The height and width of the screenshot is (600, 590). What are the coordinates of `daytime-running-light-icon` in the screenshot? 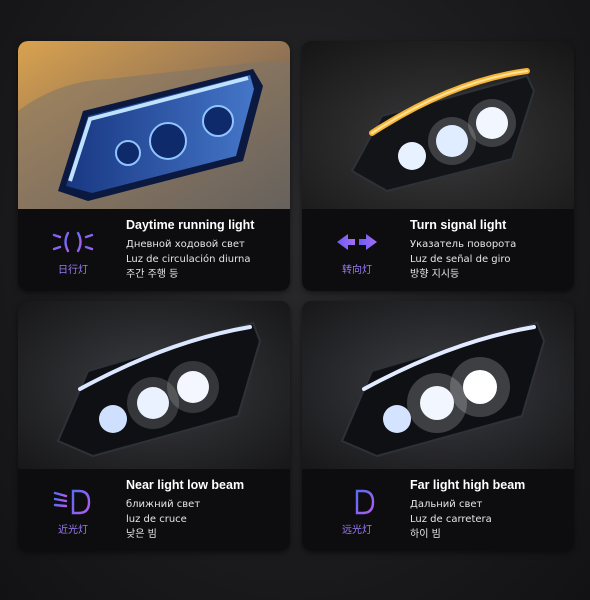 It's located at (73, 242).